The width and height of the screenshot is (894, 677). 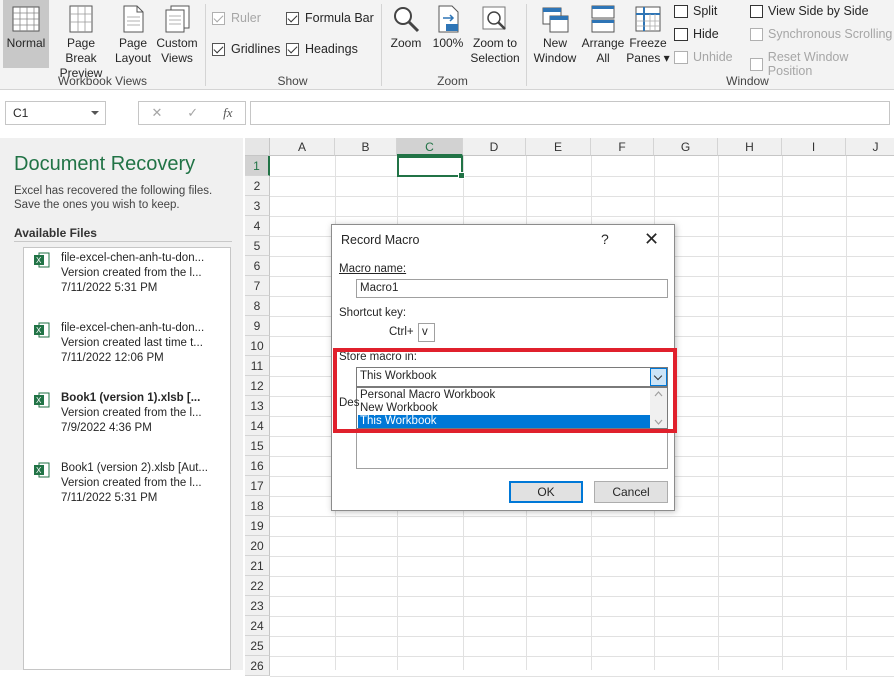 What do you see at coordinates (512, 450) in the screenshot?
I see `description-field` at bounding box center [512, 450].